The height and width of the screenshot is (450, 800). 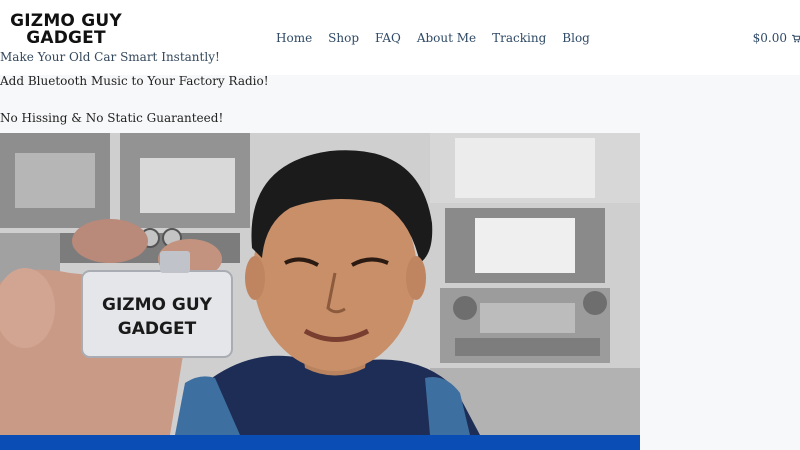 I want to click on nav-about-me: About Me, so click(x=446, y=38).